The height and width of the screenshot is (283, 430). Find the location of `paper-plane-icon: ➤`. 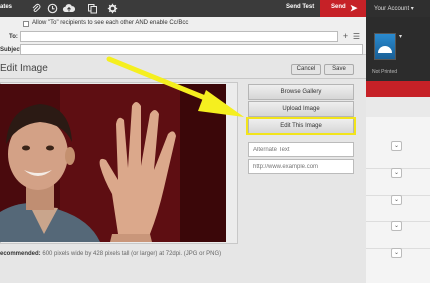

paper-plane-icon: ➤ is located at coordinates (354, 8).